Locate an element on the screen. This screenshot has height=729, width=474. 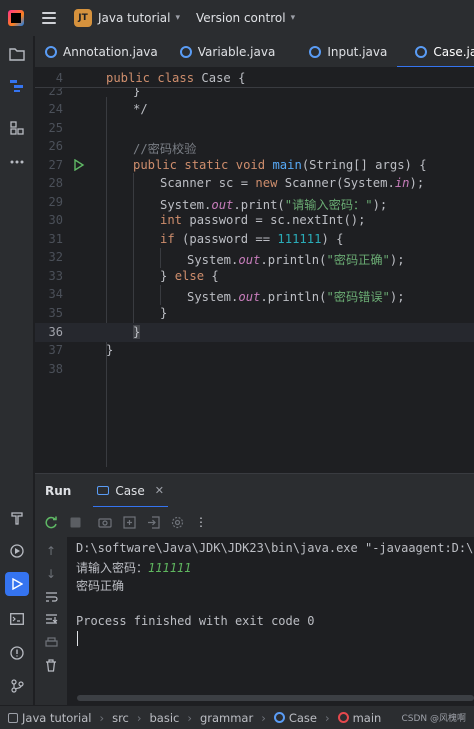
run-panel-title: Run is located at coordinates (58, 490).